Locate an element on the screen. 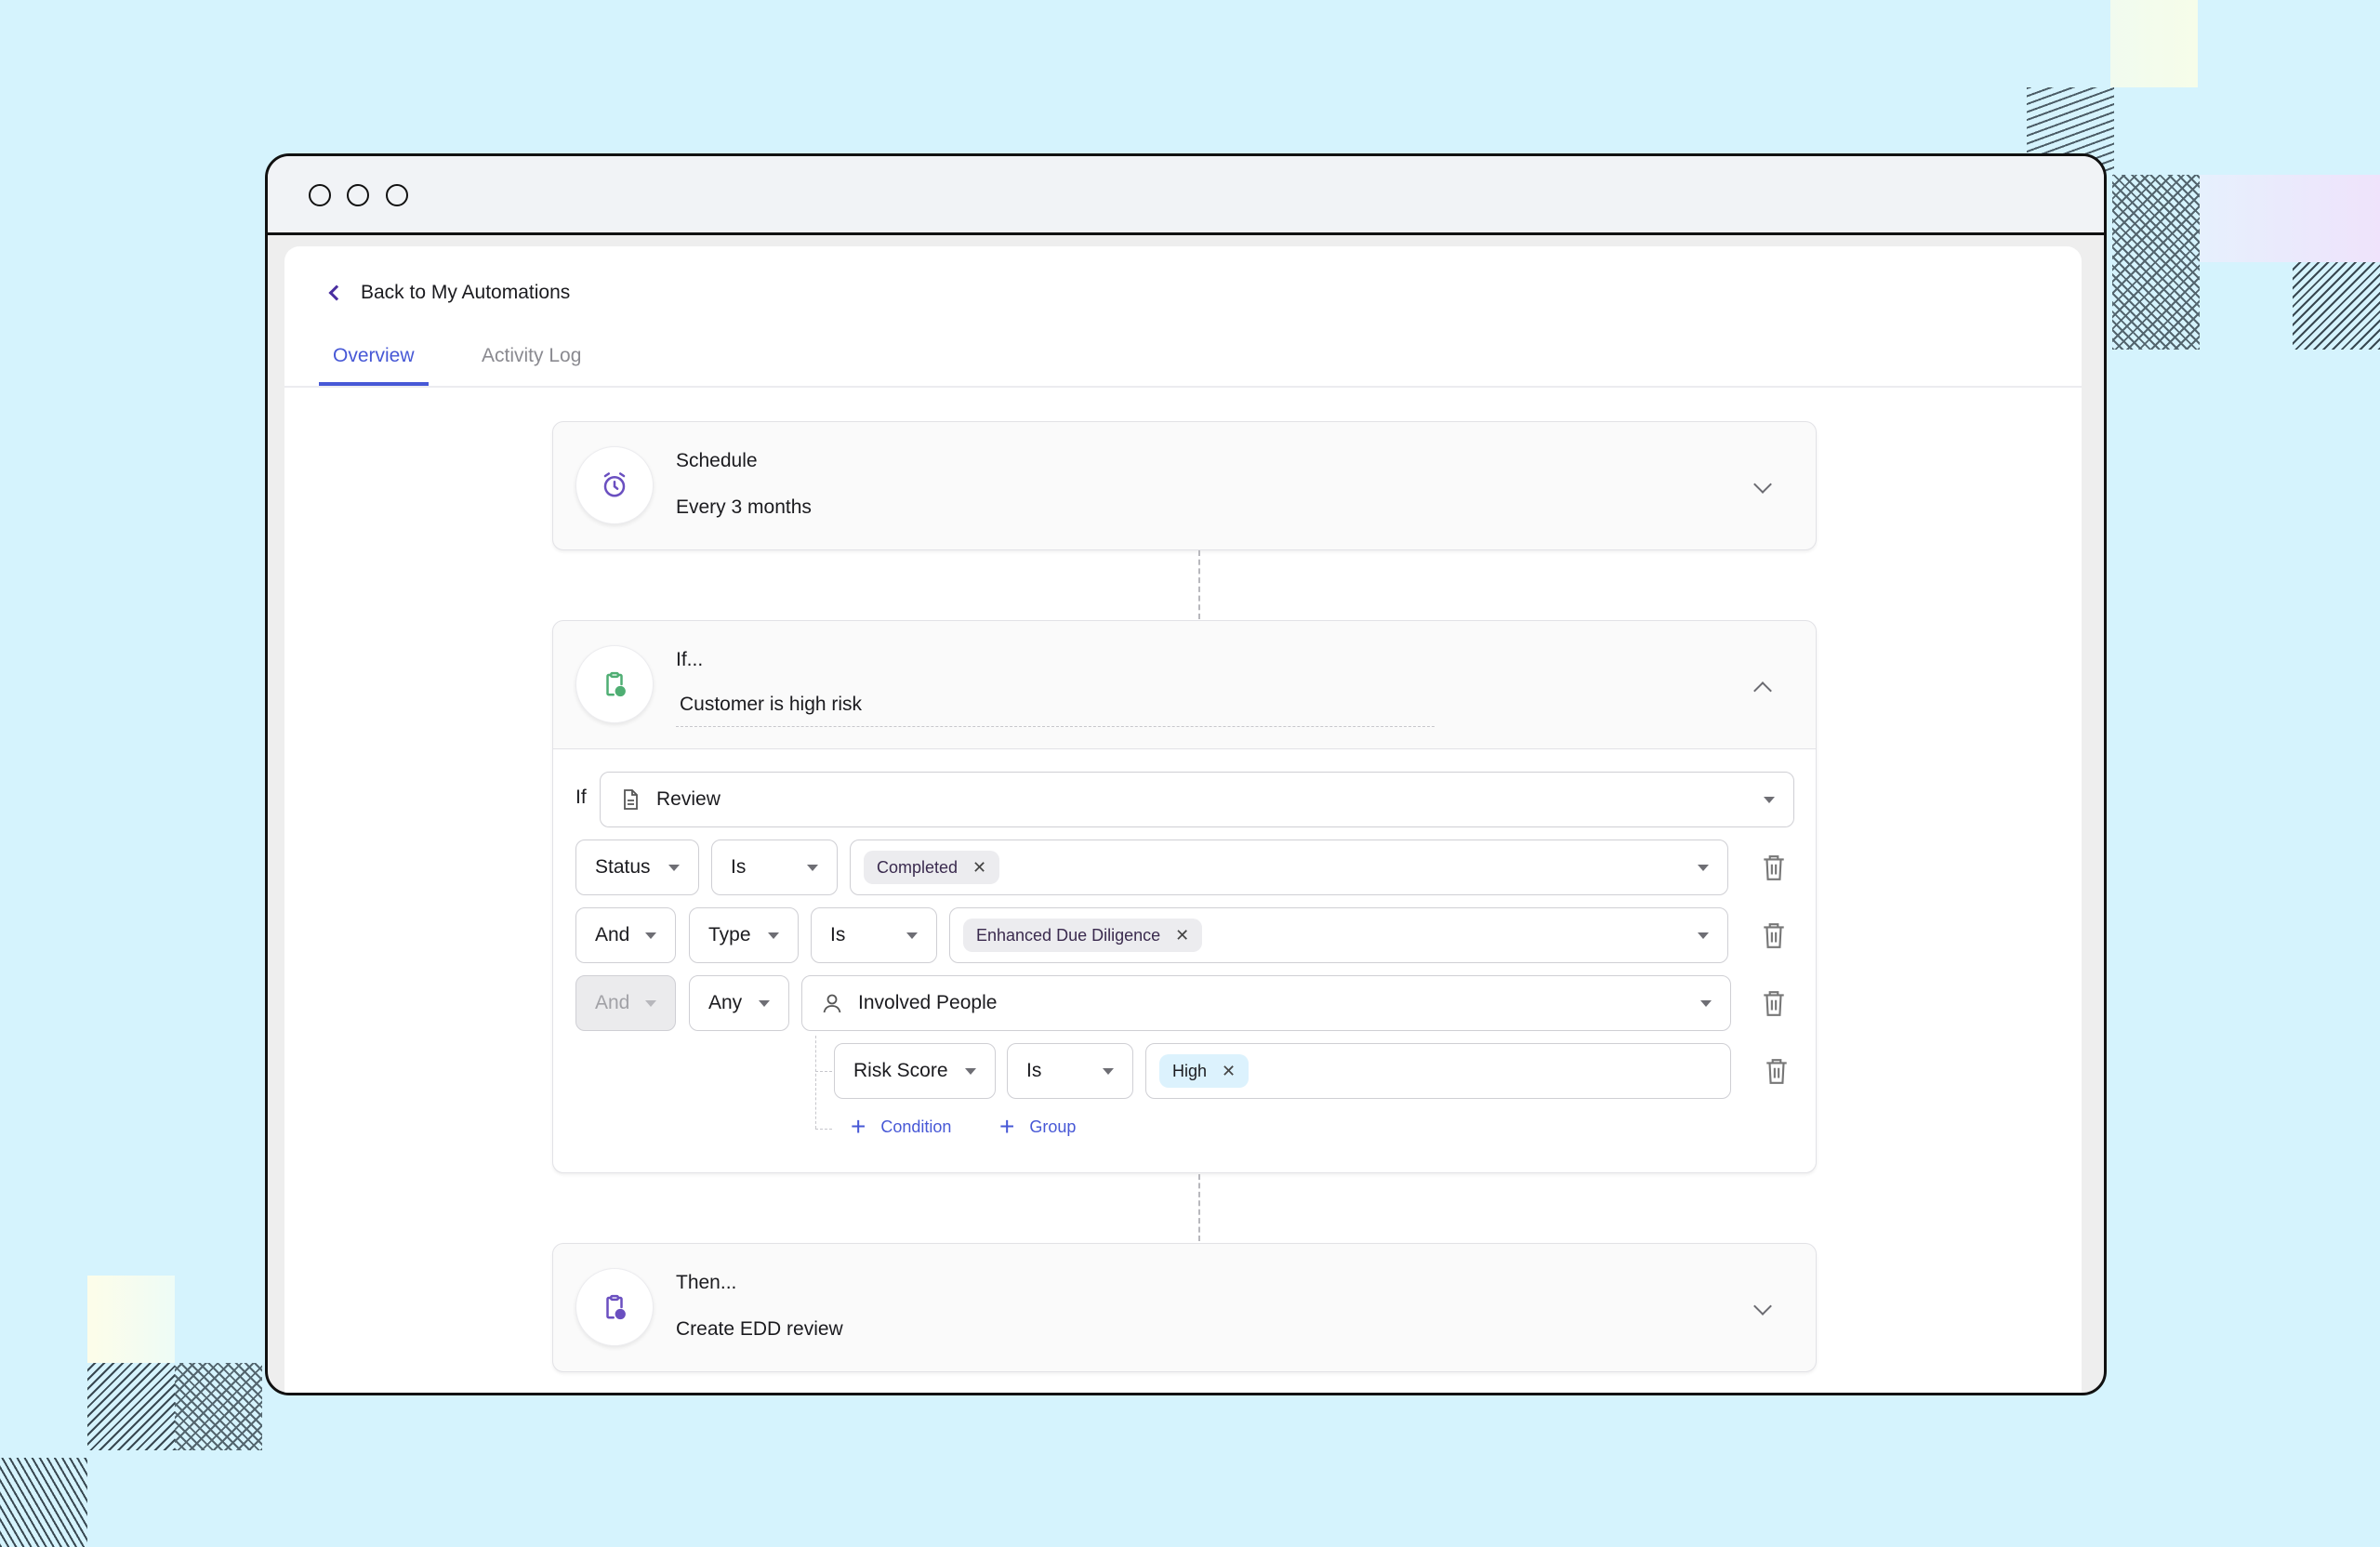 The image size is (2380, 1547). window-close-button is located at coordinates (320, 195).